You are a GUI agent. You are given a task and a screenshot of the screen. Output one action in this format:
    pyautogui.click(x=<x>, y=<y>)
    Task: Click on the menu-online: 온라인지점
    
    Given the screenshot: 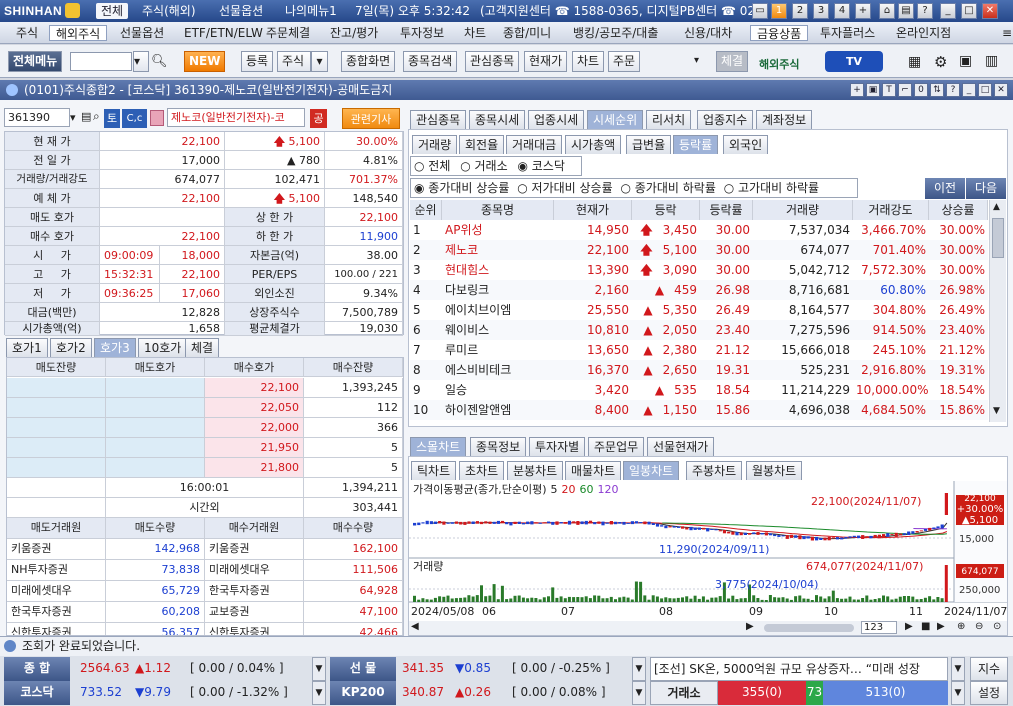 What is the action you would take?
    pyautogui.click(x=923, y=33)
    